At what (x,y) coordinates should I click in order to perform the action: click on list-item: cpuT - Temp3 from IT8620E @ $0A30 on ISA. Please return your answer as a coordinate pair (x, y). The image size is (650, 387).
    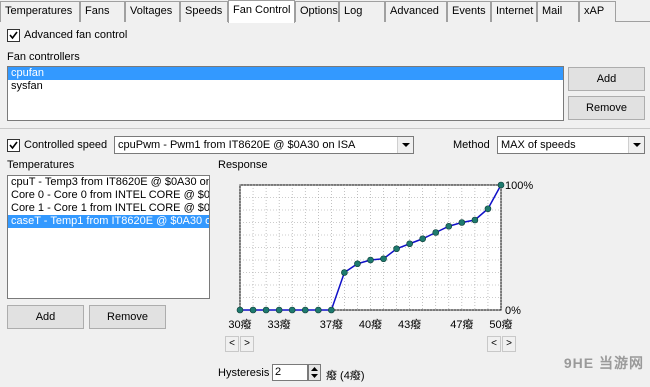
    Looking at the image, I should click on (108, 182).